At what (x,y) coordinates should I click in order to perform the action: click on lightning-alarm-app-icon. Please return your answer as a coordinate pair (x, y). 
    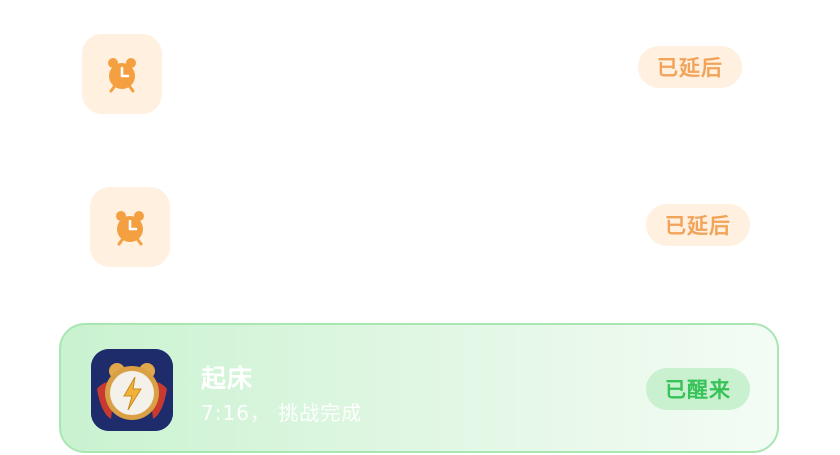
    Looking at the image, I should click on (132, 390).